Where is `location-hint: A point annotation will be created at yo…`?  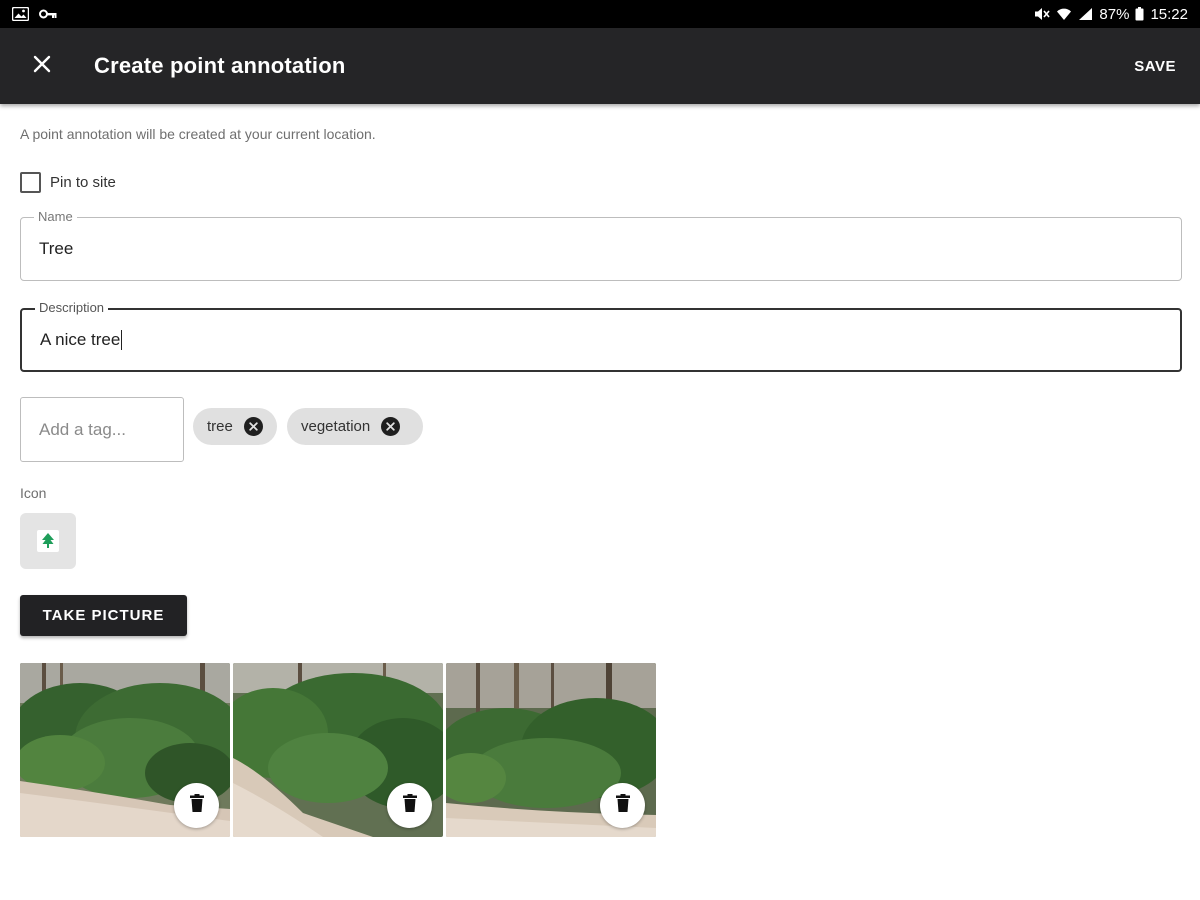 location-hint: A point annotation will be created at yo… is located at coordinates (198, 134).